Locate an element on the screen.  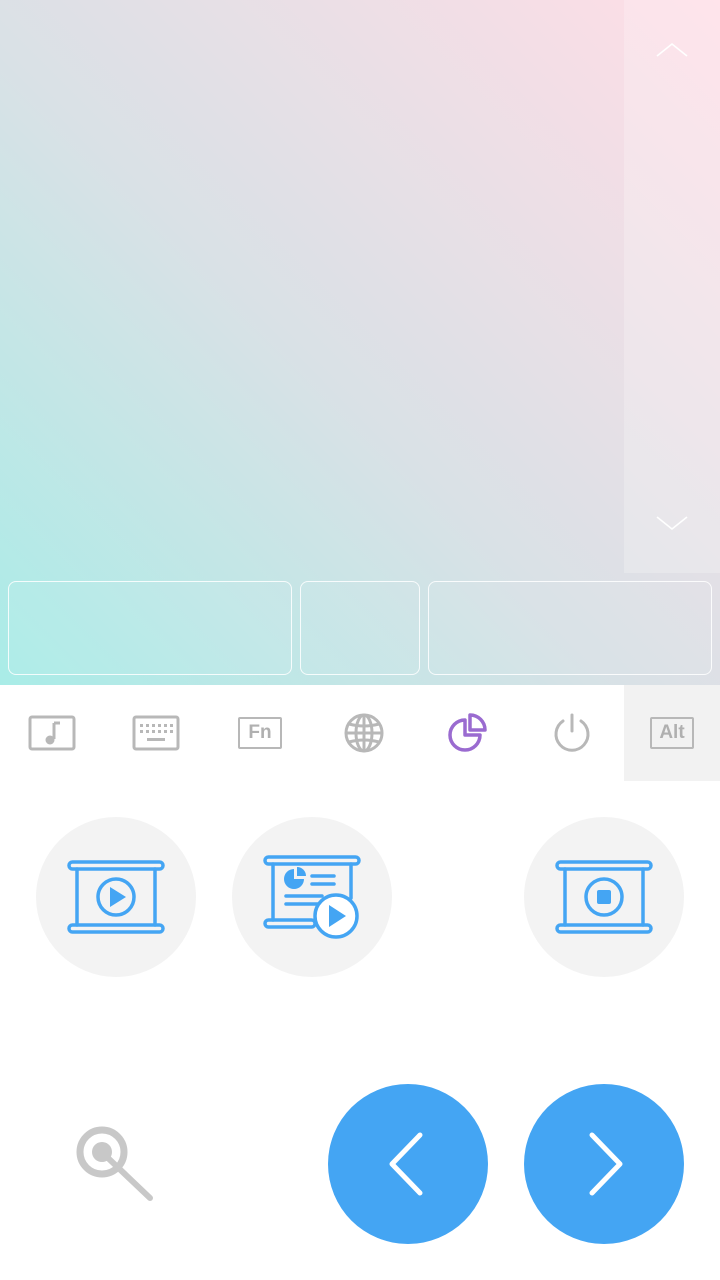
chevron-left-icon is located at coordinates (406, 1164).